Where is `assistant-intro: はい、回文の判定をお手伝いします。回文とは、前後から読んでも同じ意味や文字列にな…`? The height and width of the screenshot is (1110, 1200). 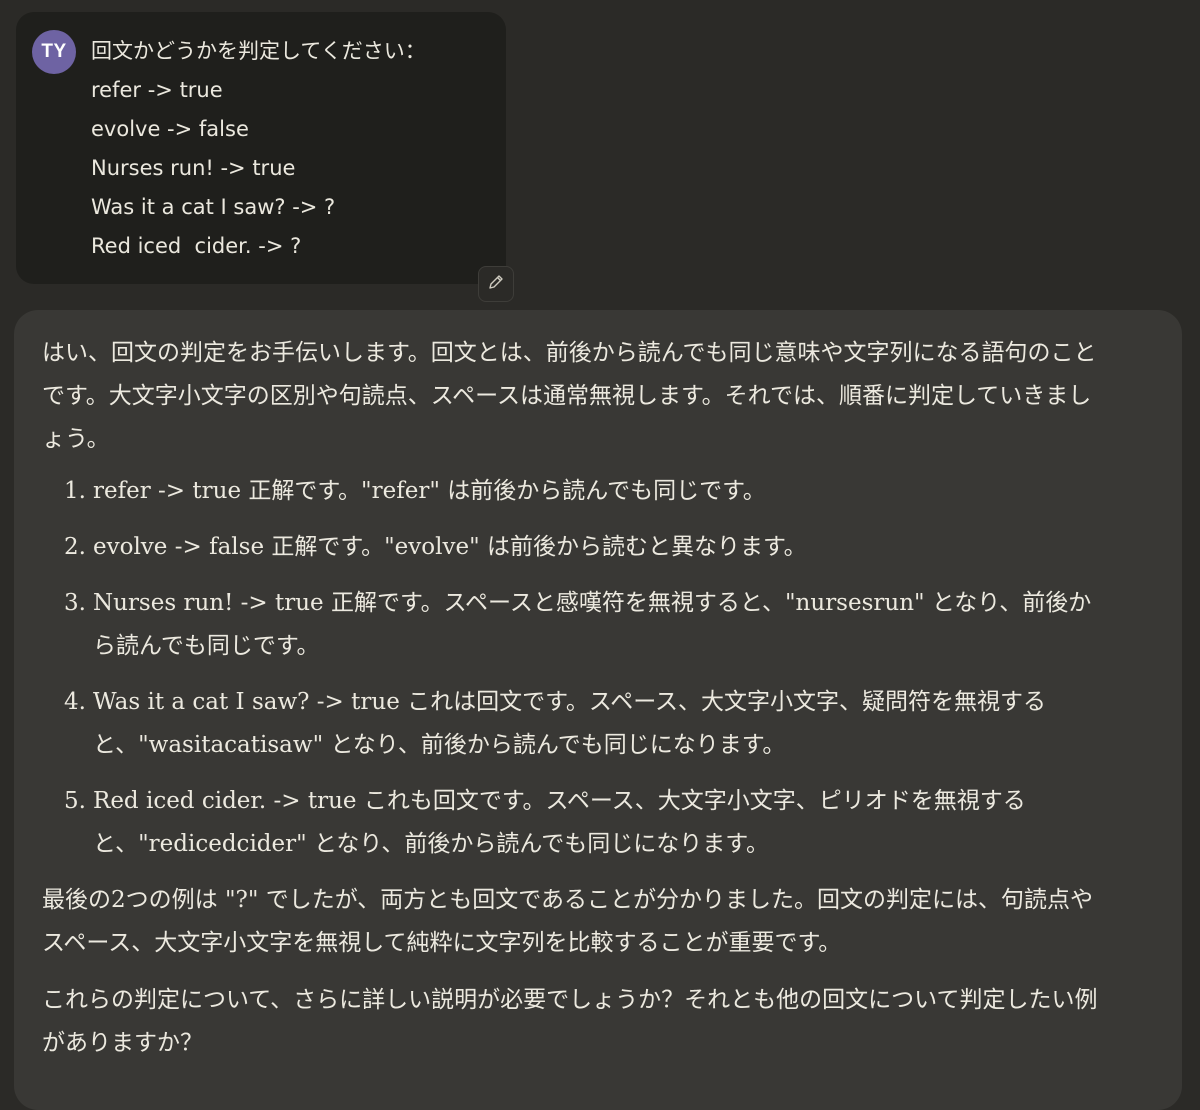 assistant-intro: はい、回文の判定をお手伝いします。回文とは、前後から読んでも同じ意味や文字列にな… is located at coordinates (569, 396).